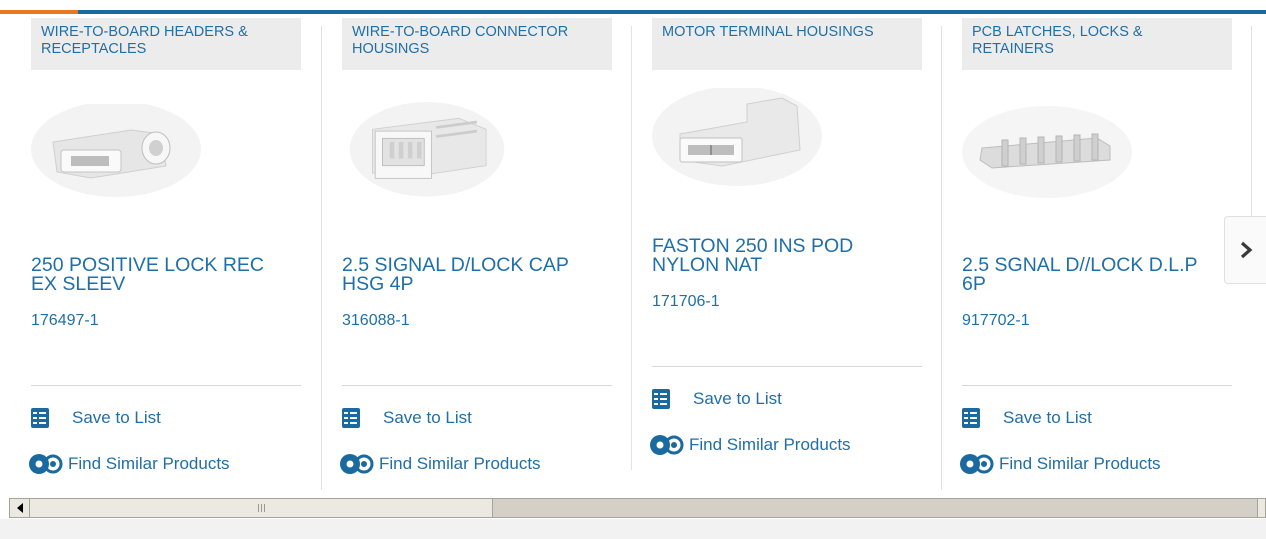  I want to click on part-number-link: 171706-1, so click(686, 302).